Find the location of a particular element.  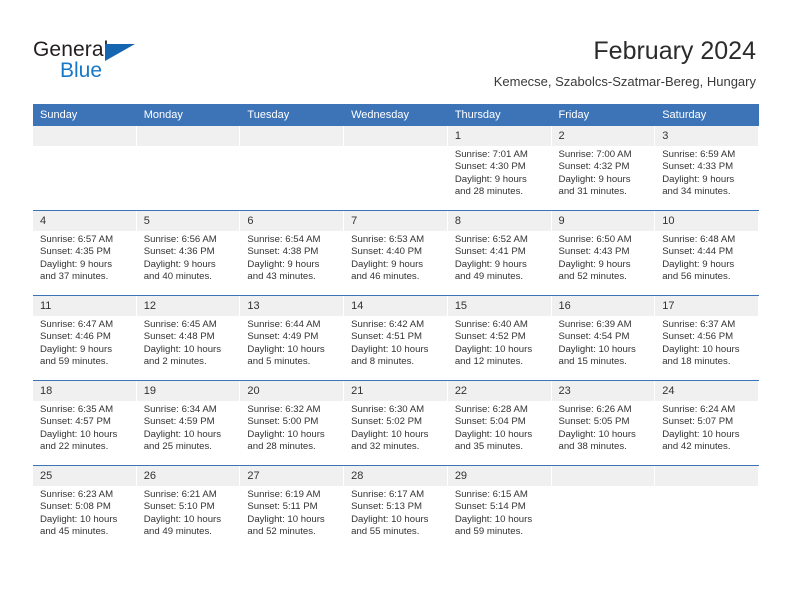

day-detail-line: and 35 minutes. is located at coordinates (489, 447).